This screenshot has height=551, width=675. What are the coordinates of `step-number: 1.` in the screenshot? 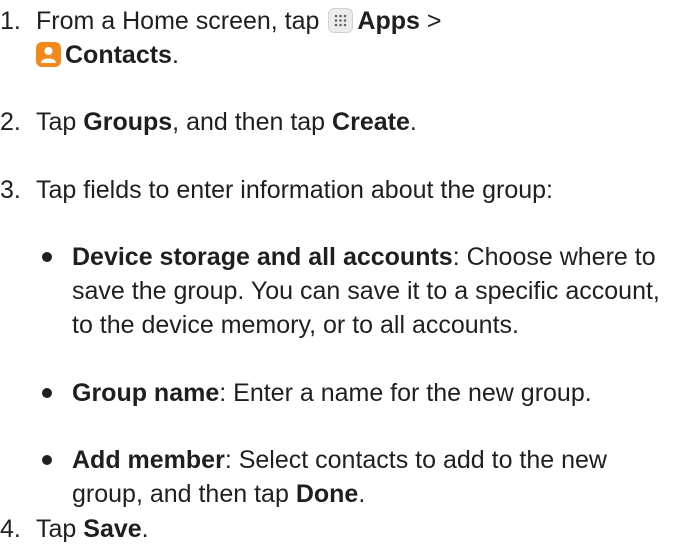 It's located at (10, 21).